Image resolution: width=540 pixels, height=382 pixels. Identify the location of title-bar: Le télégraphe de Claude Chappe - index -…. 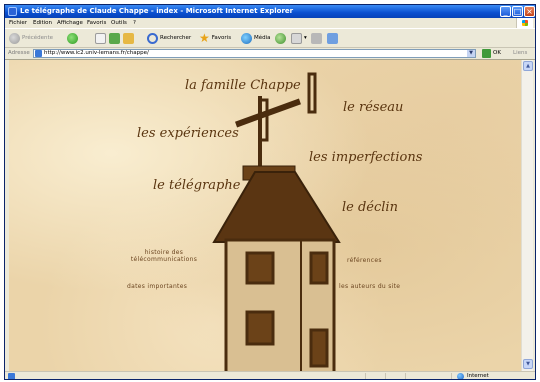
(270, 11).